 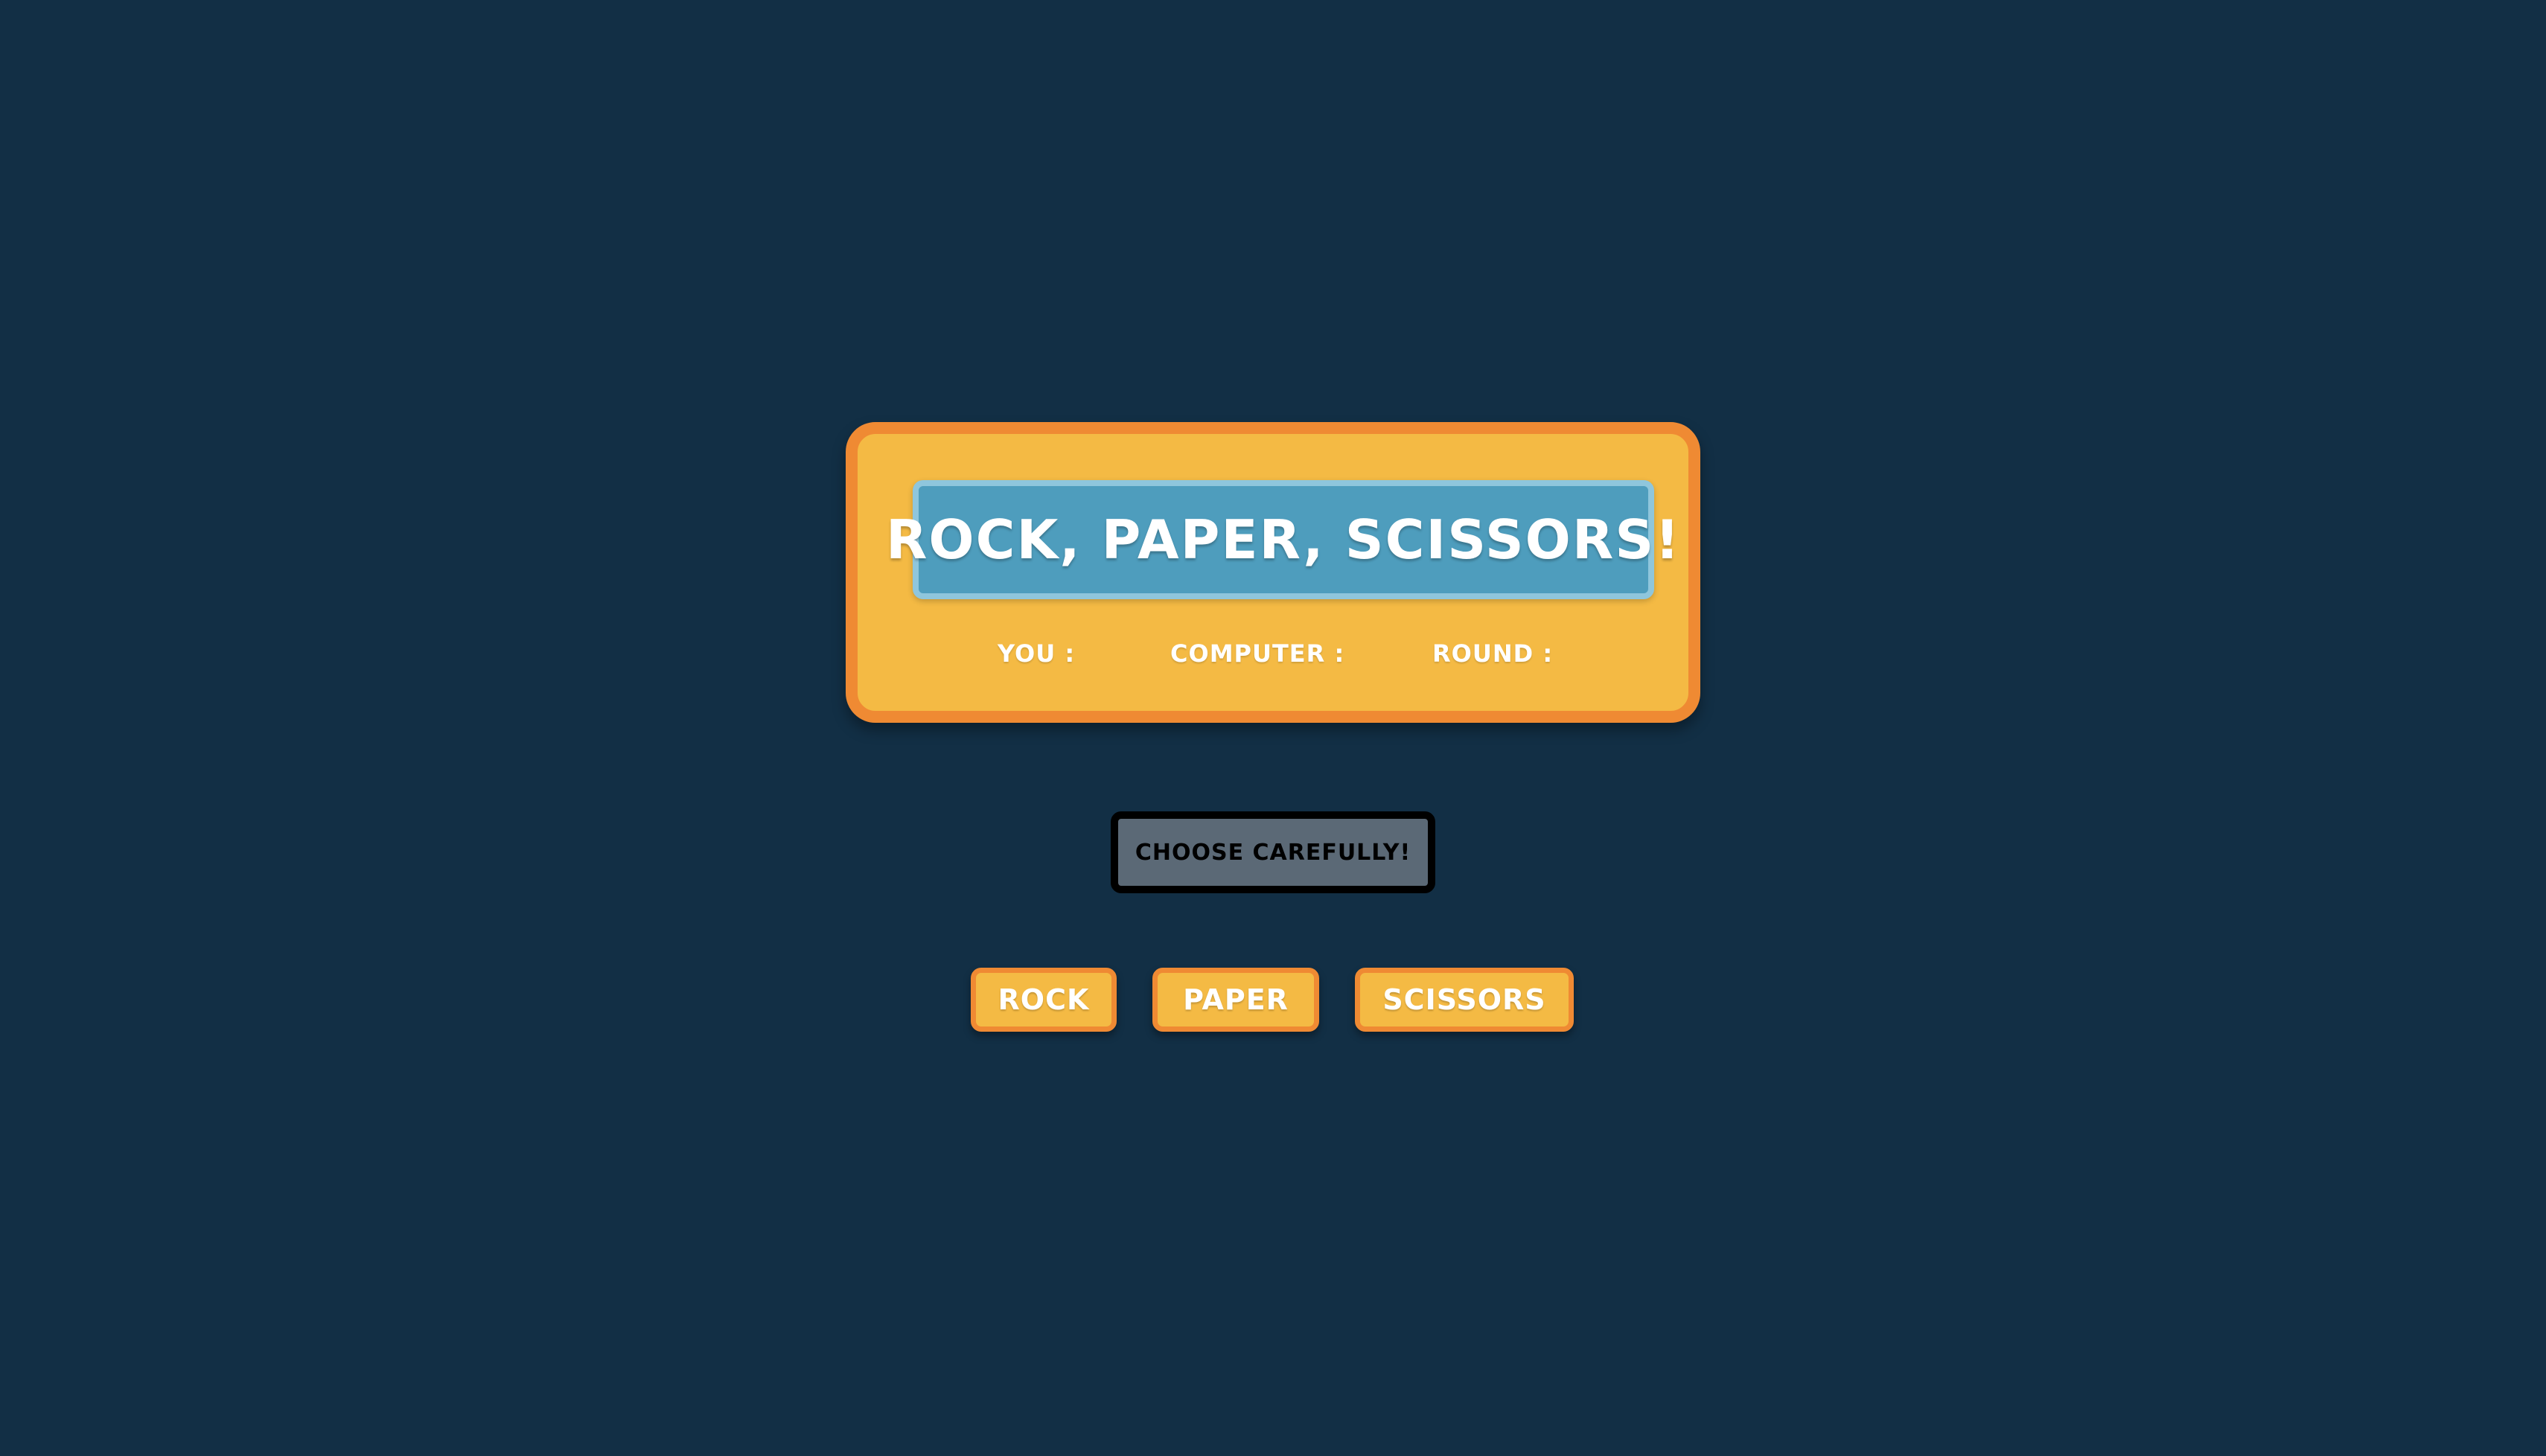 I want to click on computer-score: COMPUTER :, so click(x=1258, y=653).